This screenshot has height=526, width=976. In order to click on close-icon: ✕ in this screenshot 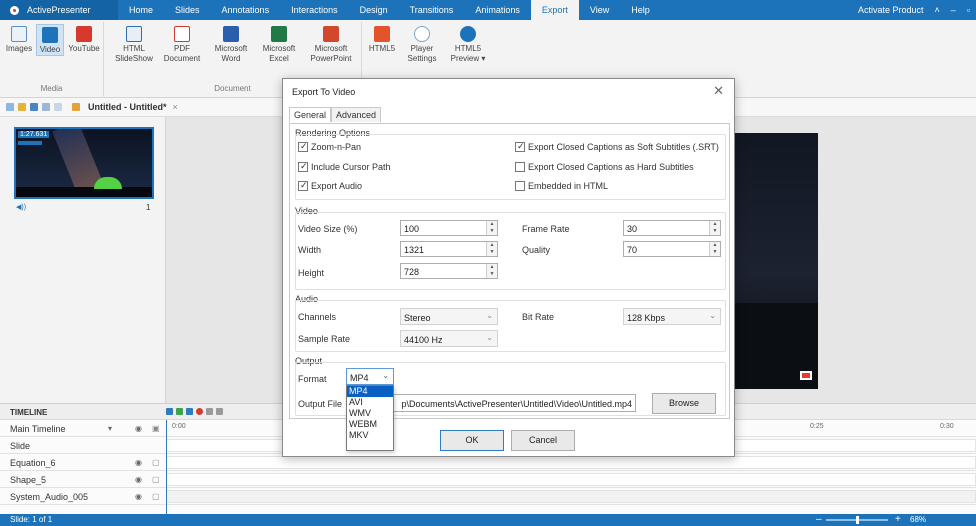, I will do `click(718, 91)`.